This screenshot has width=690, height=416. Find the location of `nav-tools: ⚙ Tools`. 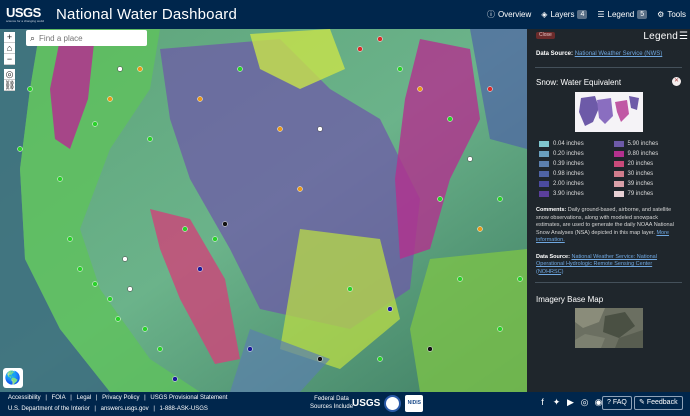

nav-tools: ⚙ Tools is located at coordinates (671, 14).